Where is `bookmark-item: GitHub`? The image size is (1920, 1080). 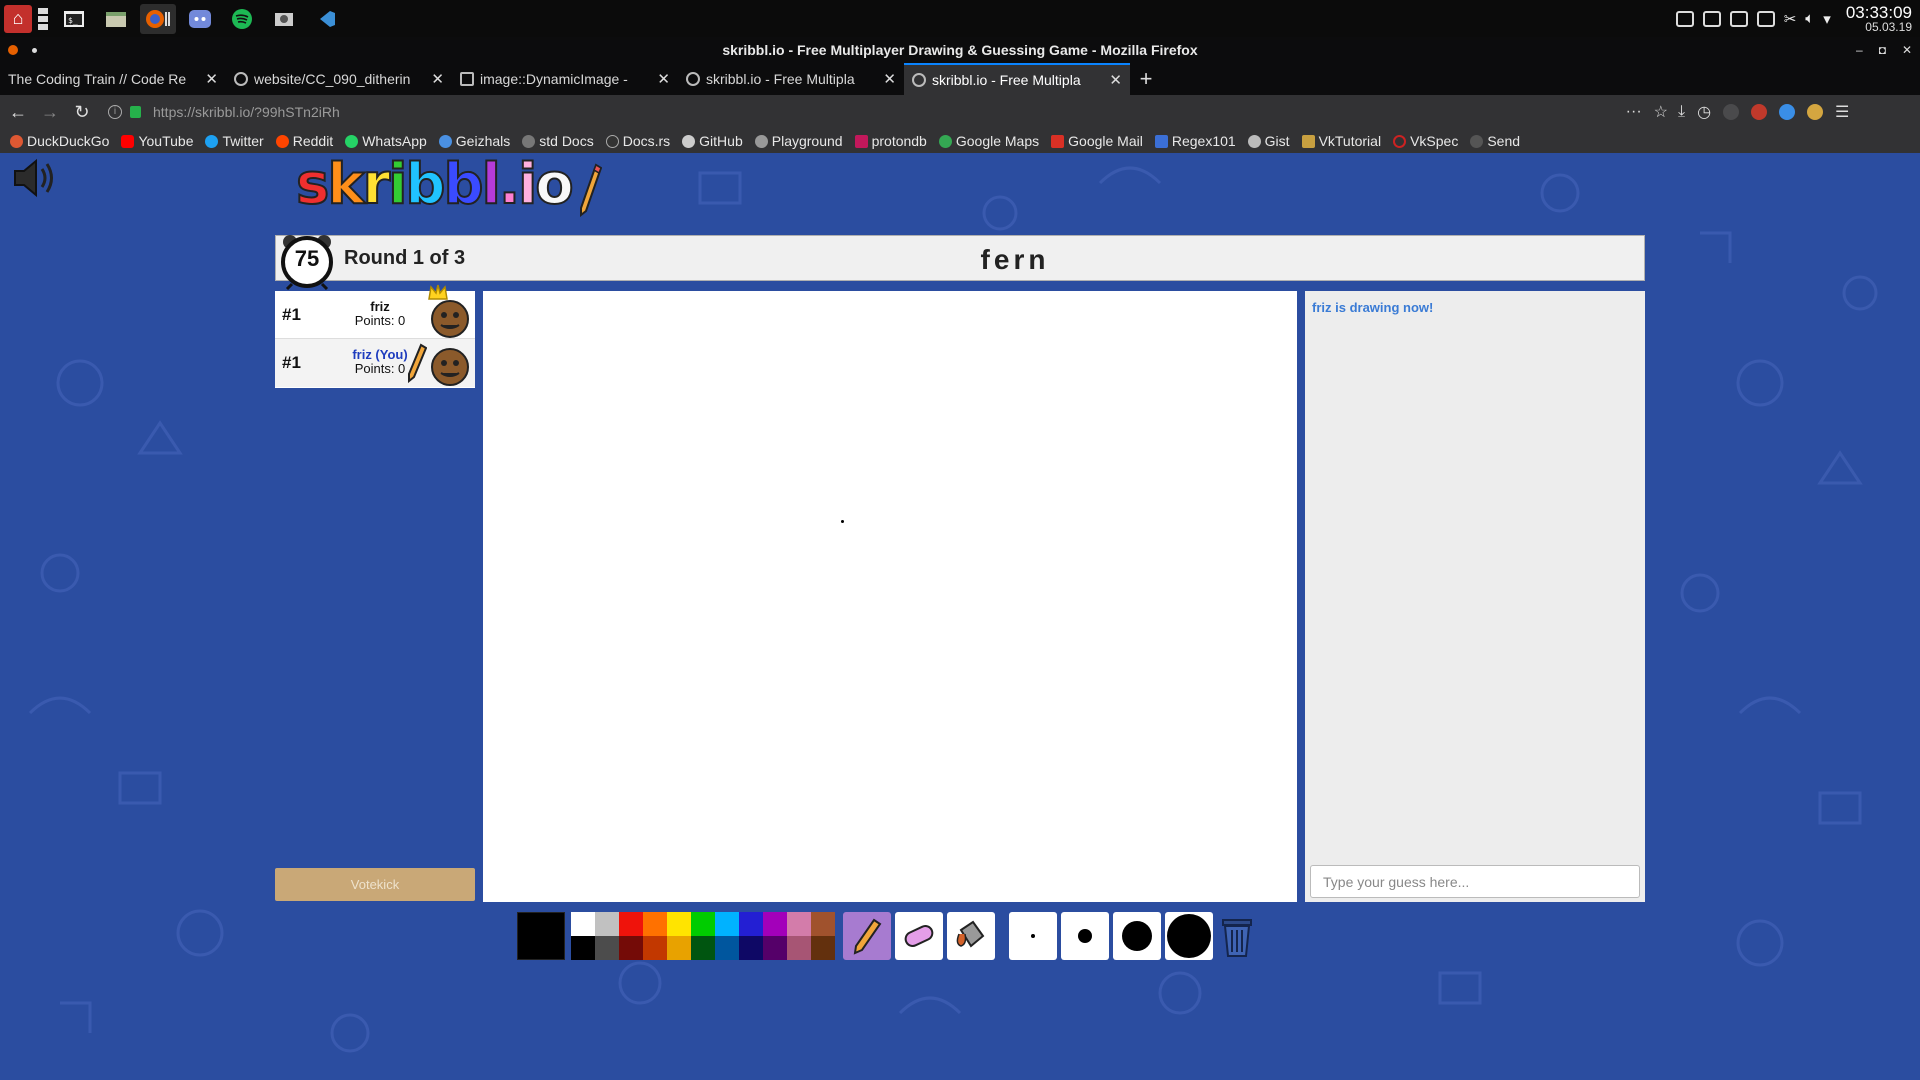
bookmark-item: GitHub is located at coordinates (712, 141).